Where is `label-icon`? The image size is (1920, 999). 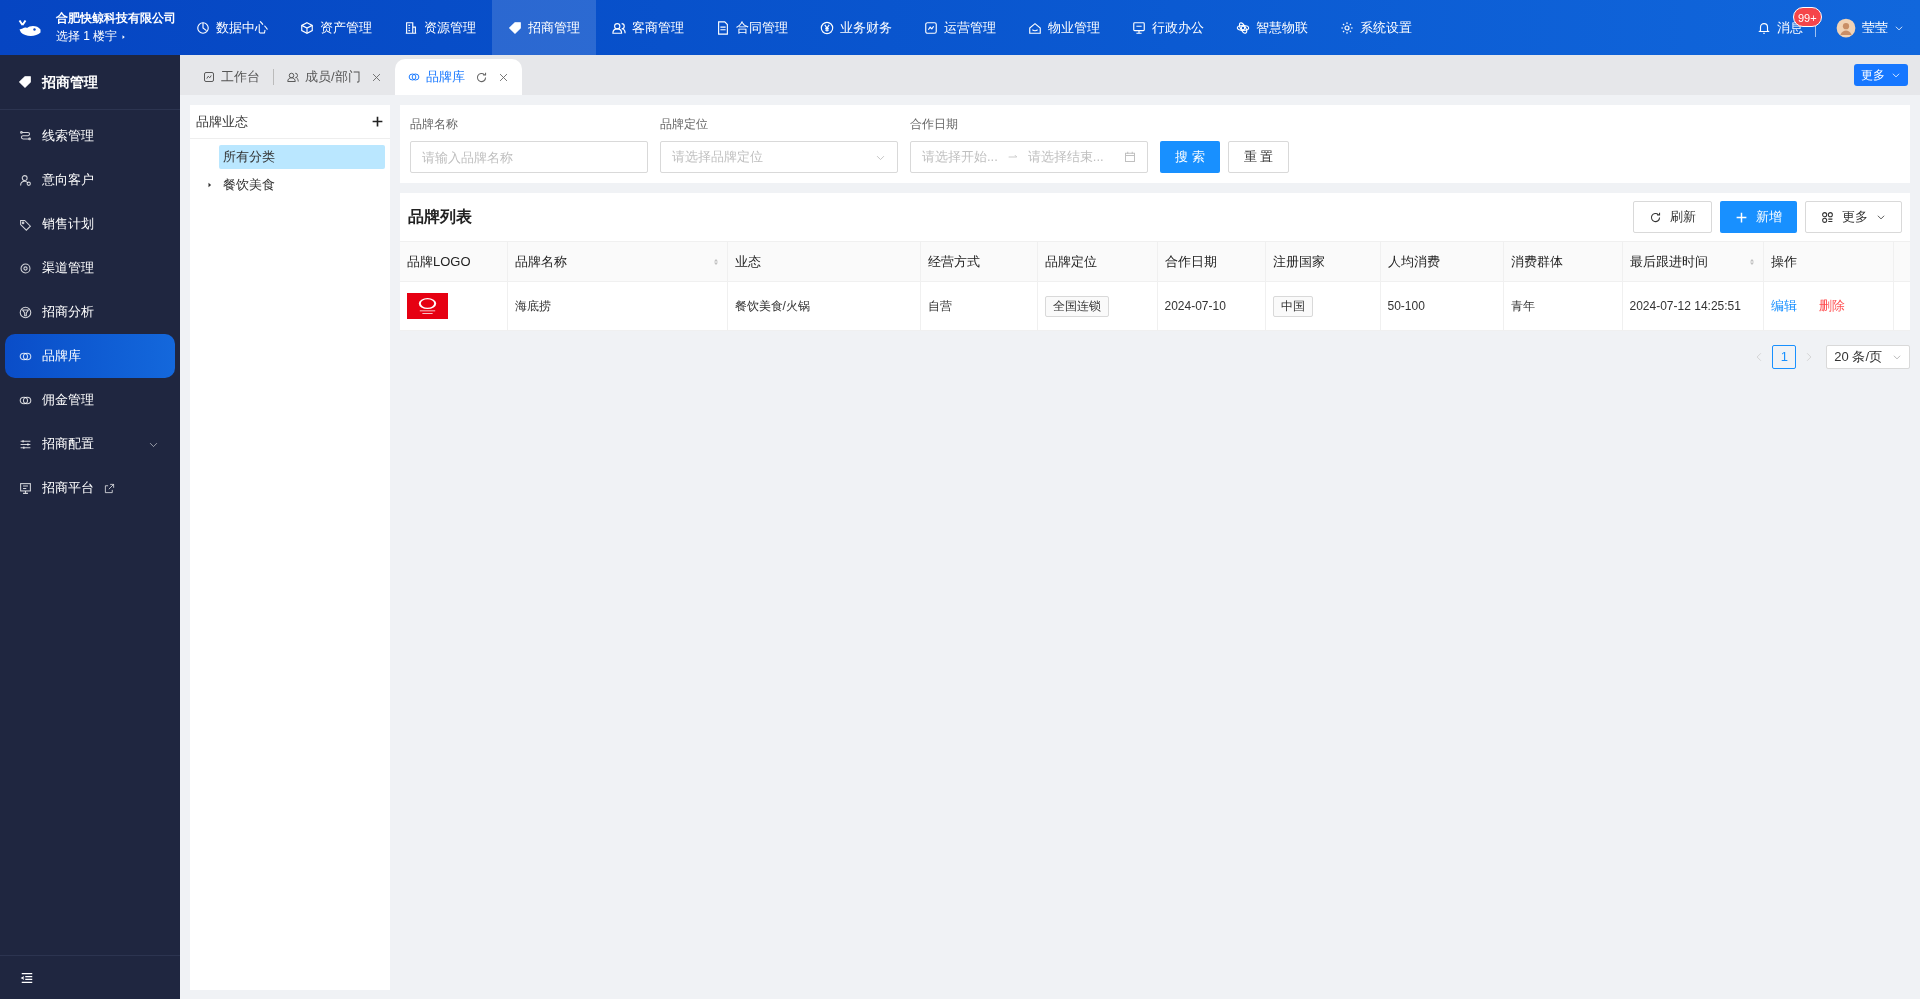
label-icon is located at coordinates (25, 224).